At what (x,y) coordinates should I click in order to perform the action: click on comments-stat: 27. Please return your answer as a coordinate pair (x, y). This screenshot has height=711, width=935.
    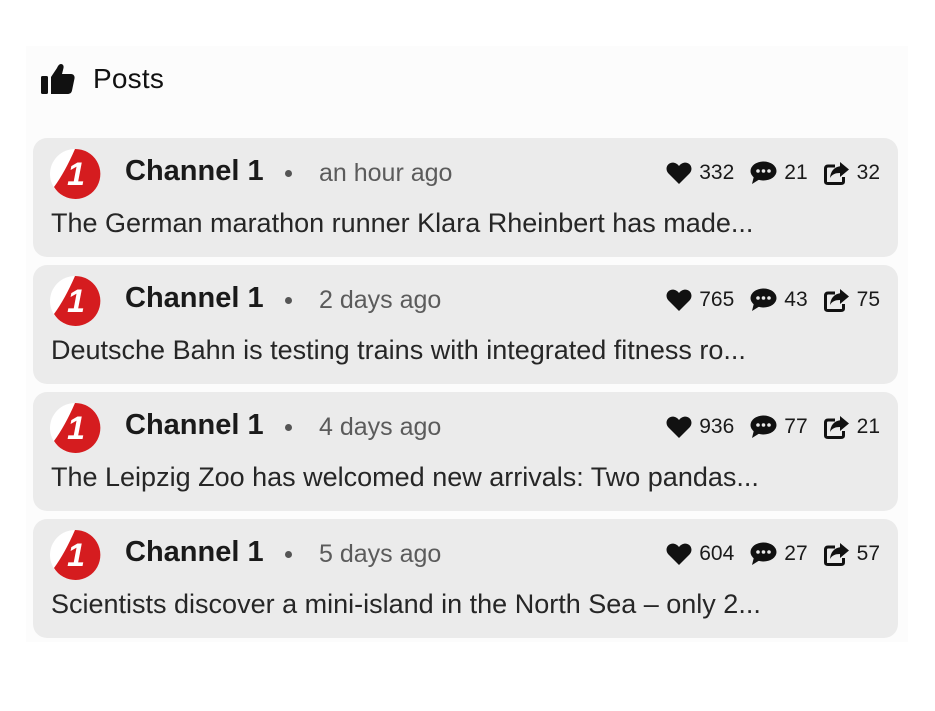
    Looking at the image, I should click on (779, 554).